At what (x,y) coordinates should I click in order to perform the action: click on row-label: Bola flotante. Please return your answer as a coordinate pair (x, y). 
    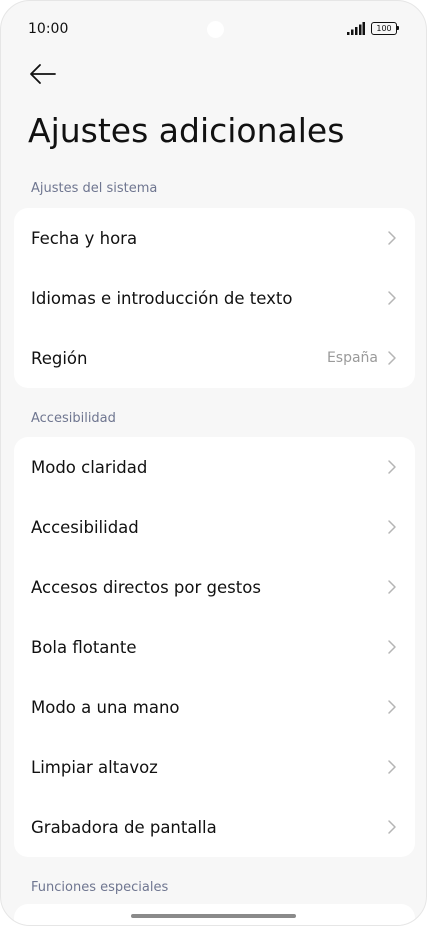
    Looking at the image, I should click on (84, 647).